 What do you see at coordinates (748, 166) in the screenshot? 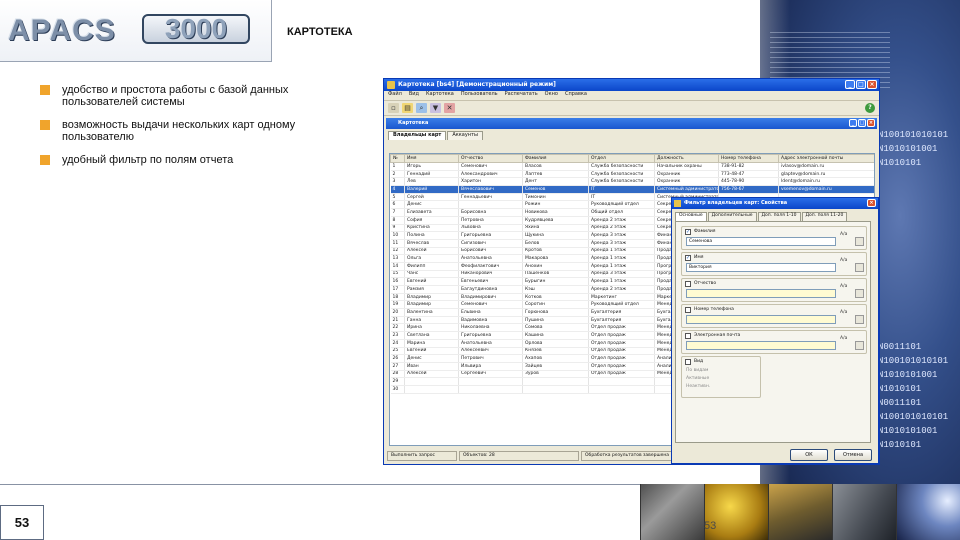
I see `table-cell: 738-91-82` at bounding box center [748, 166].